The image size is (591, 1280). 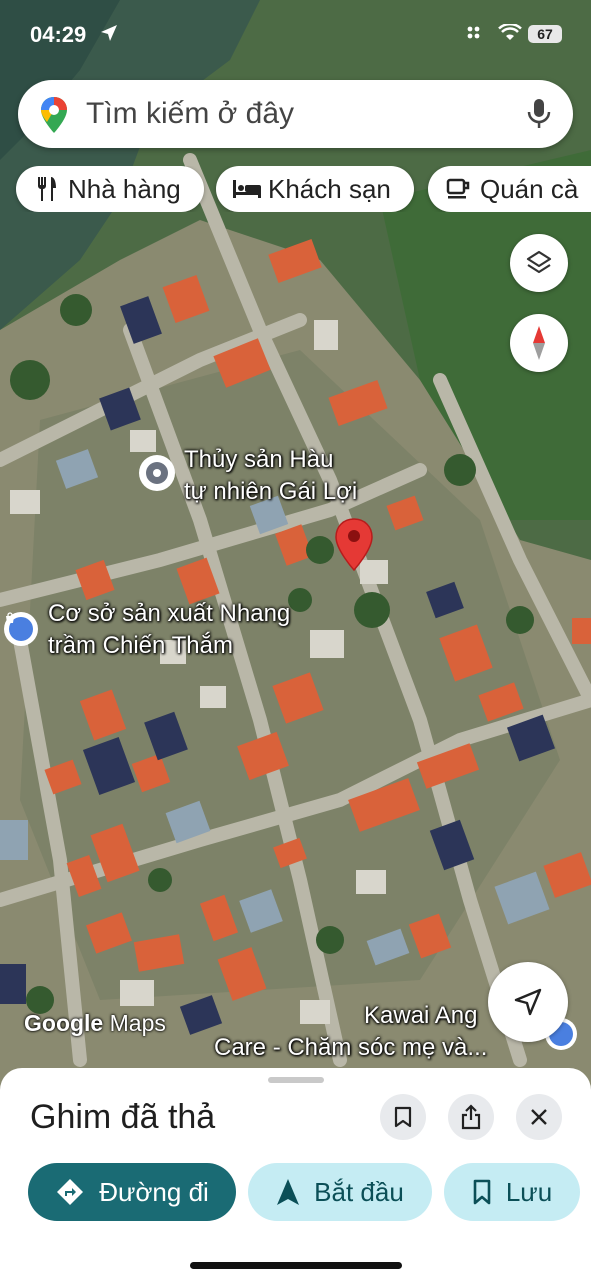 I want to click on close-icon, so click(x=539, y=1117).